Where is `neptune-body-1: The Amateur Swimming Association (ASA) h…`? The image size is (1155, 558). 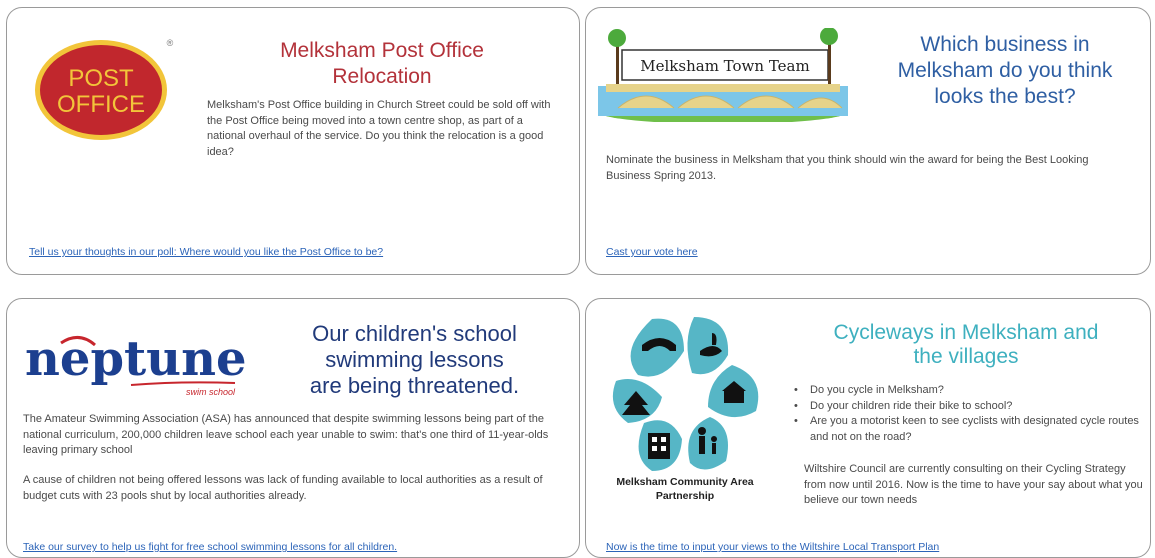 neptune-body-1: The Amateur Swimming Association (ASA) h… is located at coordinates (286, 434).